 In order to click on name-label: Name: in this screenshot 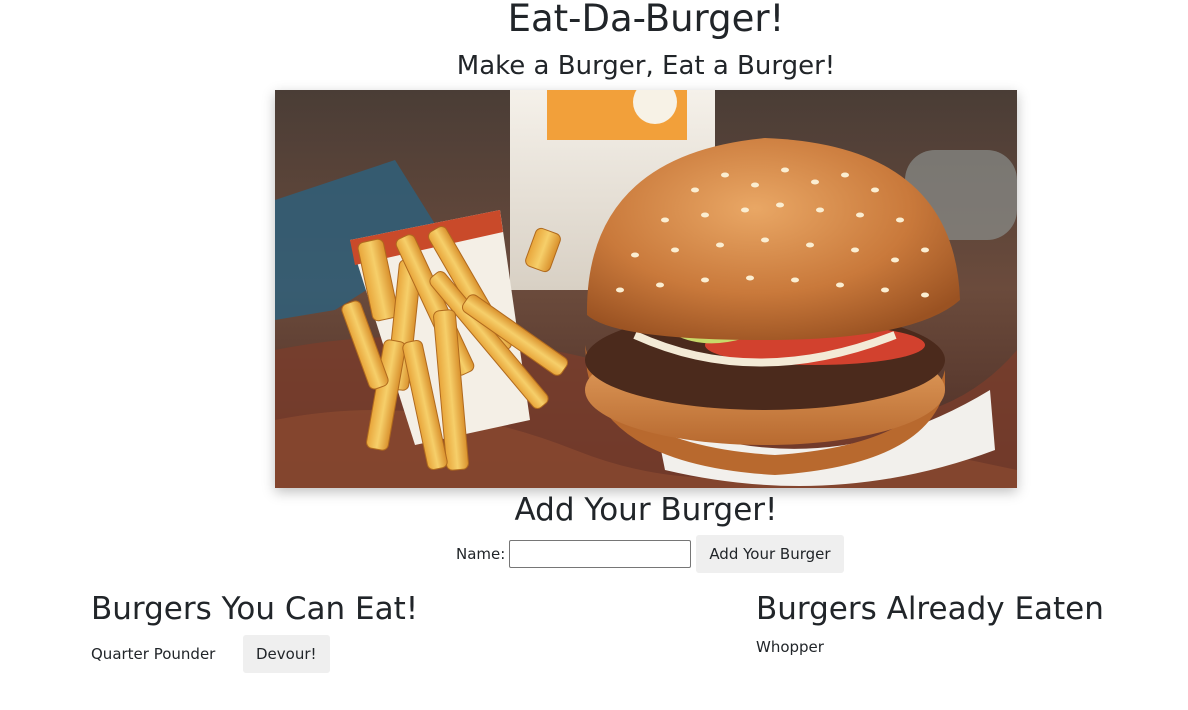, I will do `click(481, 554)`.